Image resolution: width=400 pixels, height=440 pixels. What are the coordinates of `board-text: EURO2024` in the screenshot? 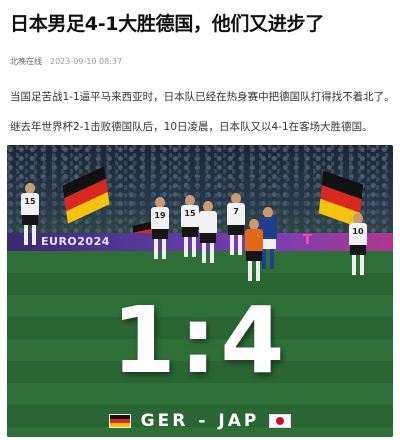 It's located at (75, 241).